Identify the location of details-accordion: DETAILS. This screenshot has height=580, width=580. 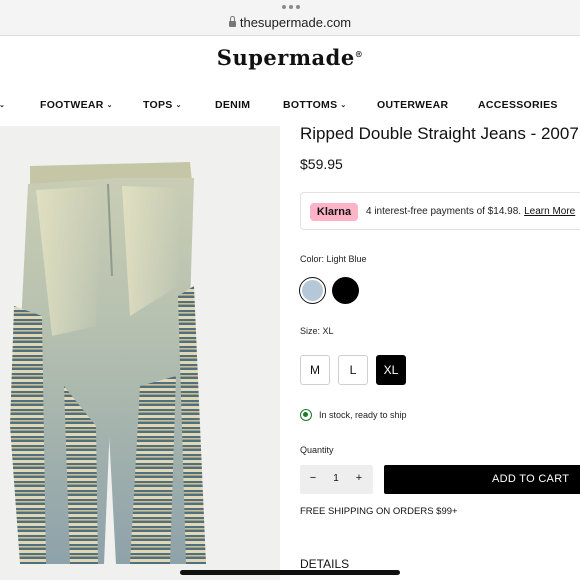
(324, 564).